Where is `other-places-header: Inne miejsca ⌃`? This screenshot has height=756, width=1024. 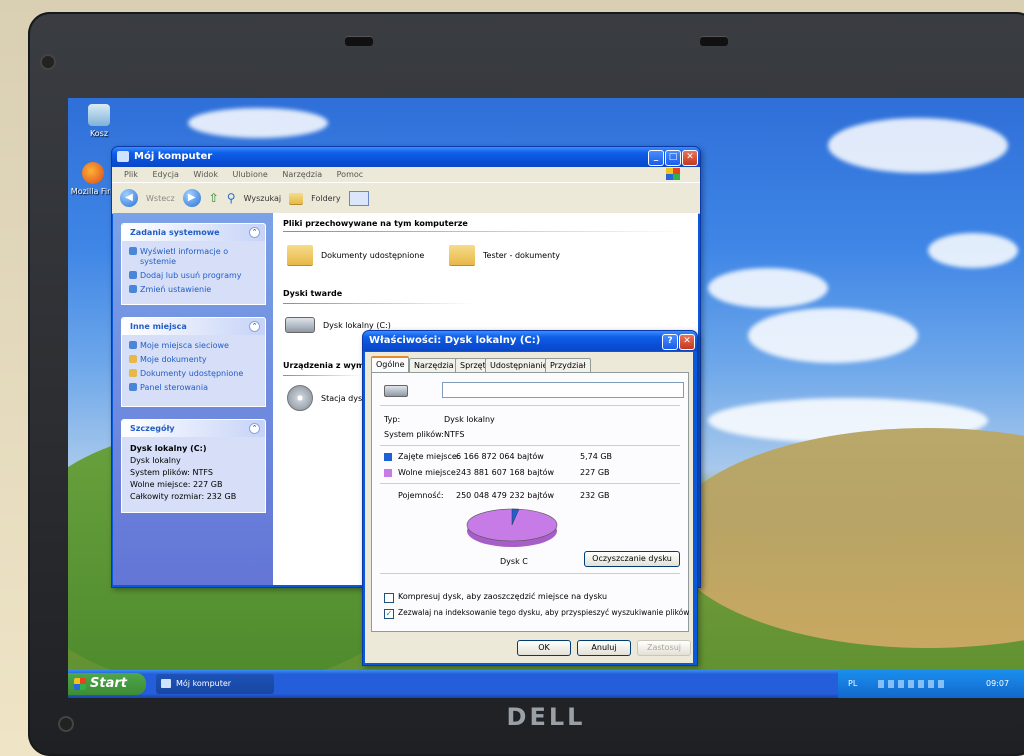 other-places-header: Inne miejsca ⌃ is located at coordinates (193, 326).